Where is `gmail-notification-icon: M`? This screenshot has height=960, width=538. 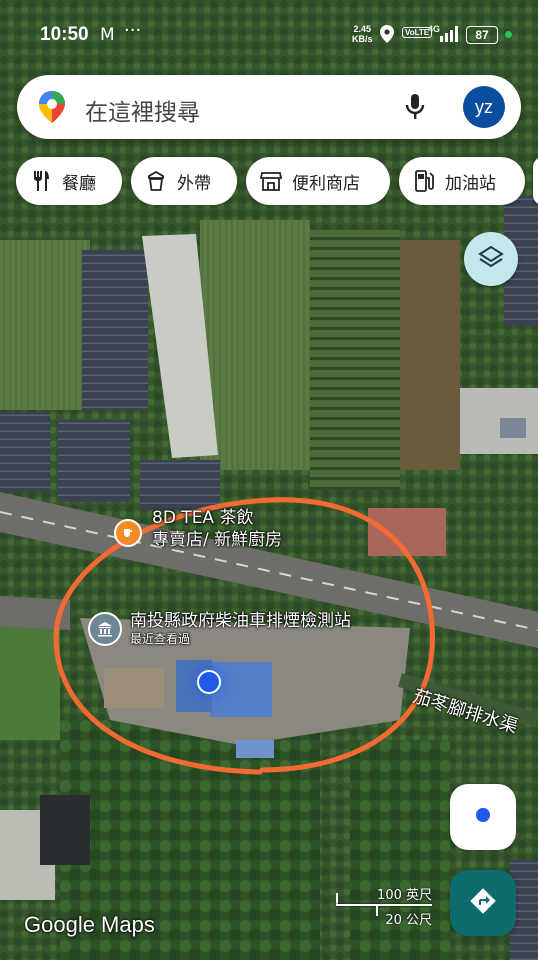
gmail-notification-icon: M is located at coordinates (107, 35).